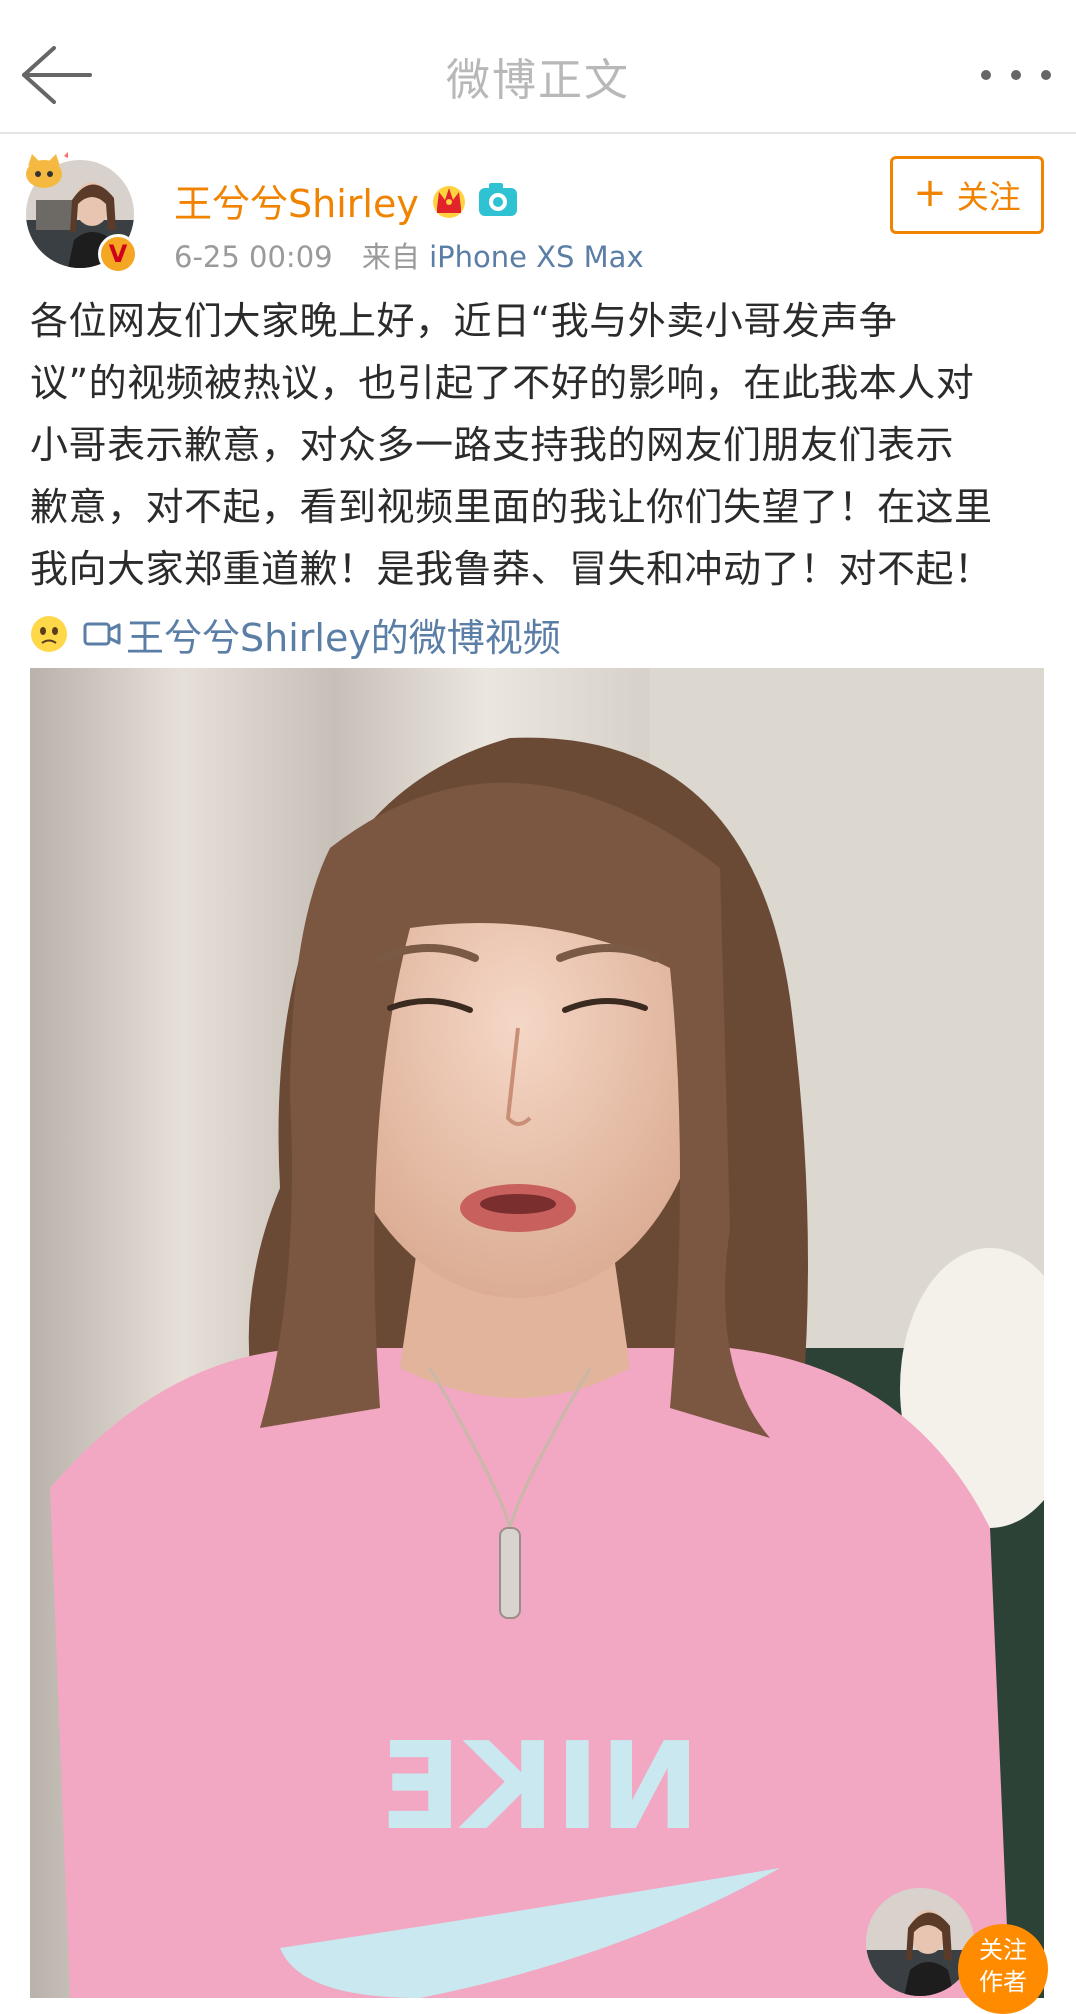  What do you see at coordinates (511, 507) in the screenshot?
I see `post-line: 歉意，对不起，看到视频里面的我让你们失望了！在这里` at bounding box center [511, 507].